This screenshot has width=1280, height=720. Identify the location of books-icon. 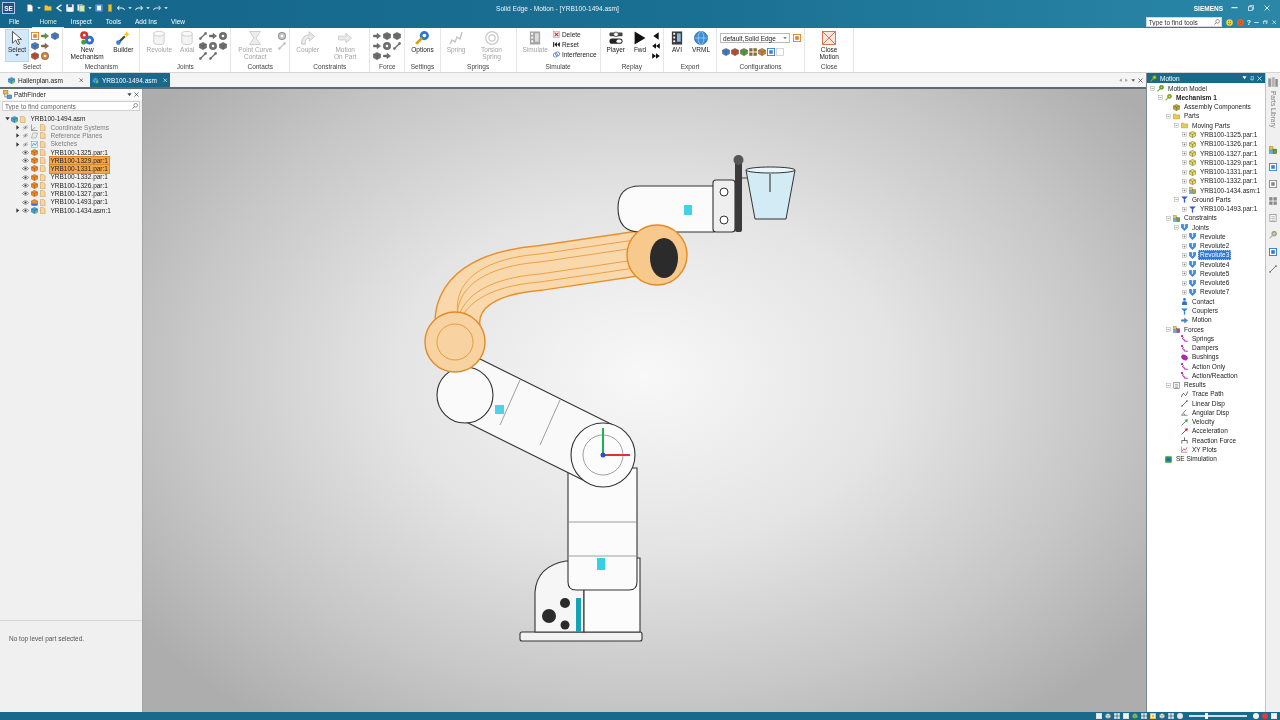
(1273, 82).